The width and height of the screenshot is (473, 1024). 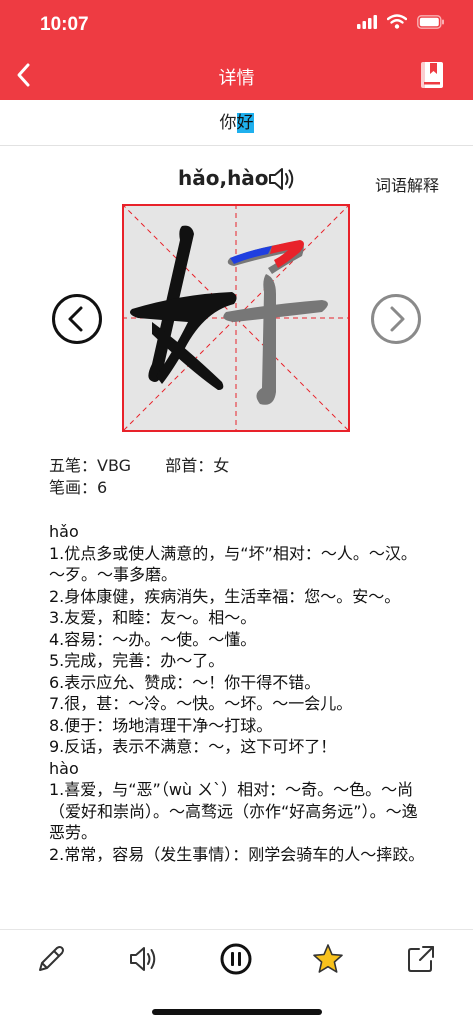 I want to click on strokes-value: 6, so click(x=102, y=487).